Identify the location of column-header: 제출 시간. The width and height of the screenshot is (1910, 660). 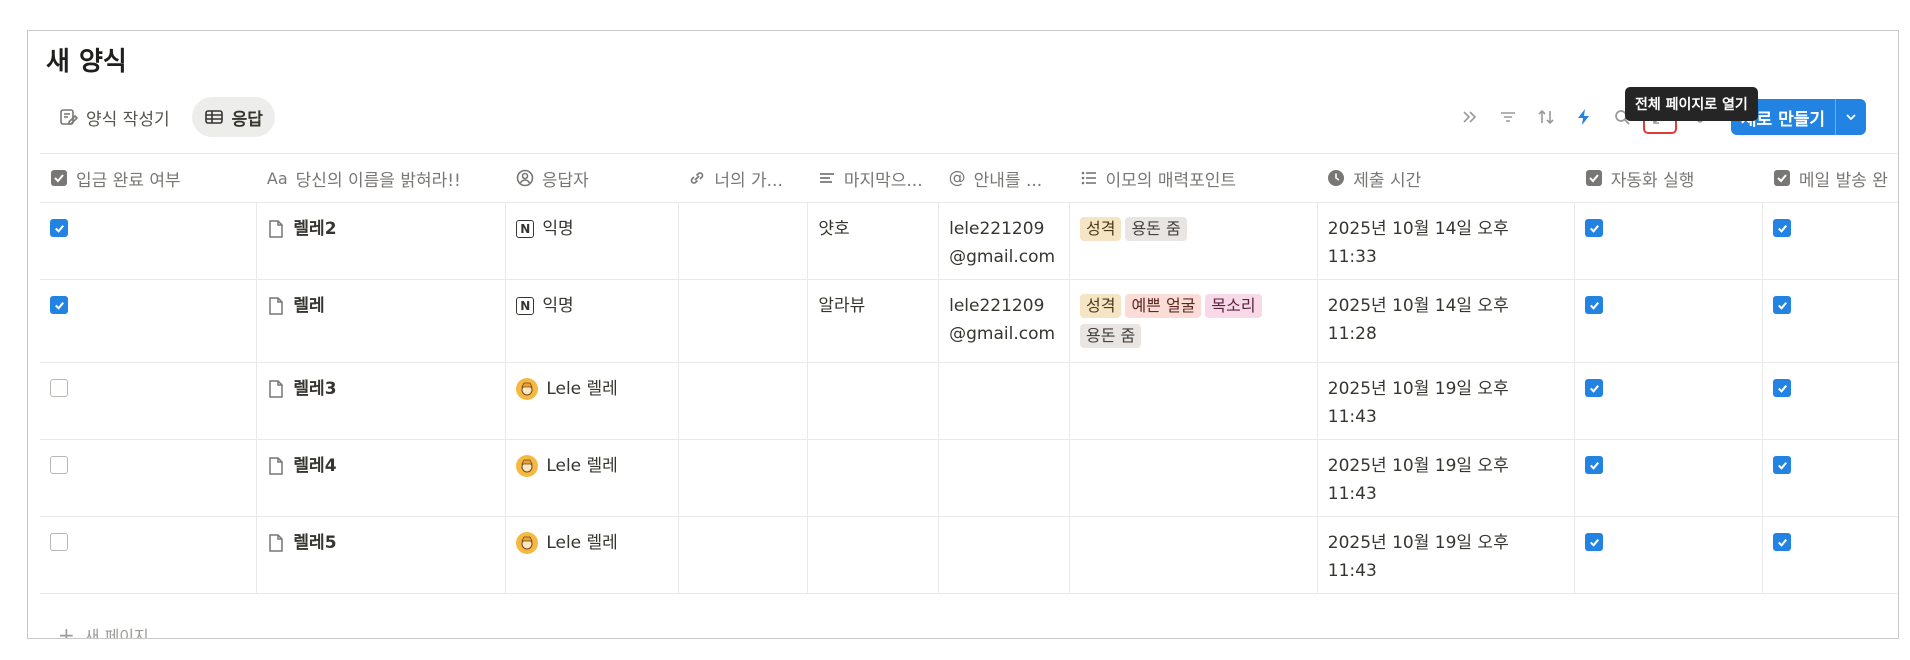
(1446, 178).